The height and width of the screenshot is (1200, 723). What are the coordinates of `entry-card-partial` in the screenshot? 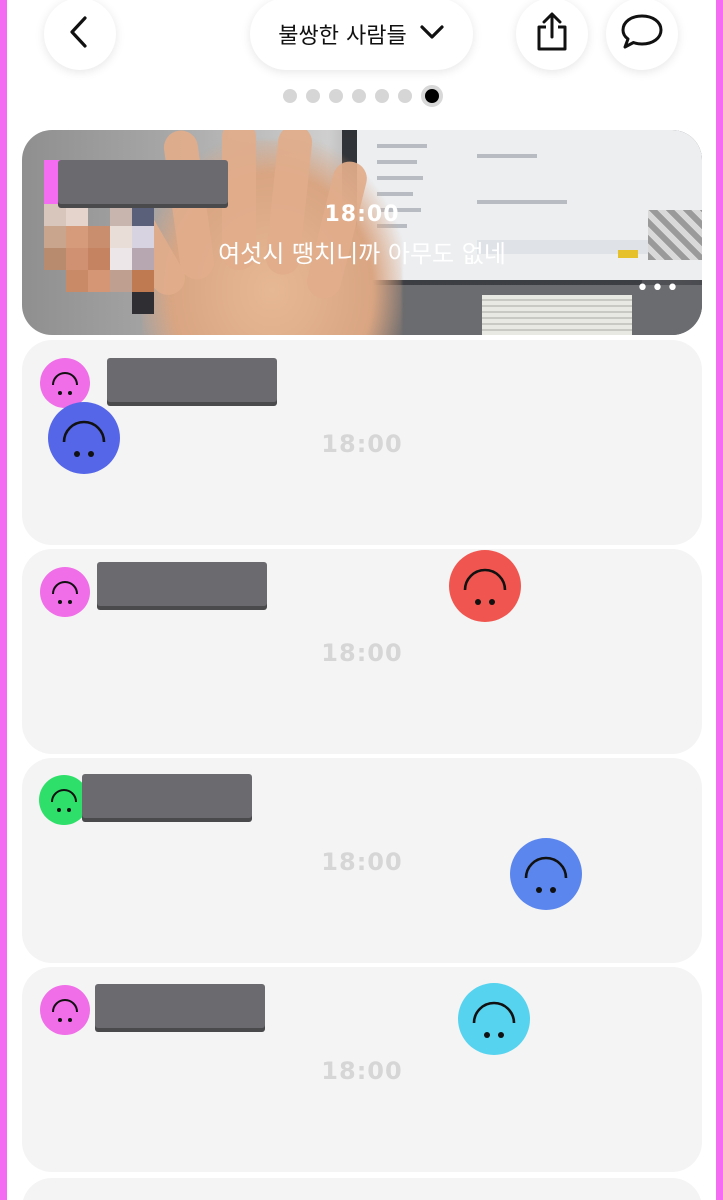 It's located at (362, 1189).